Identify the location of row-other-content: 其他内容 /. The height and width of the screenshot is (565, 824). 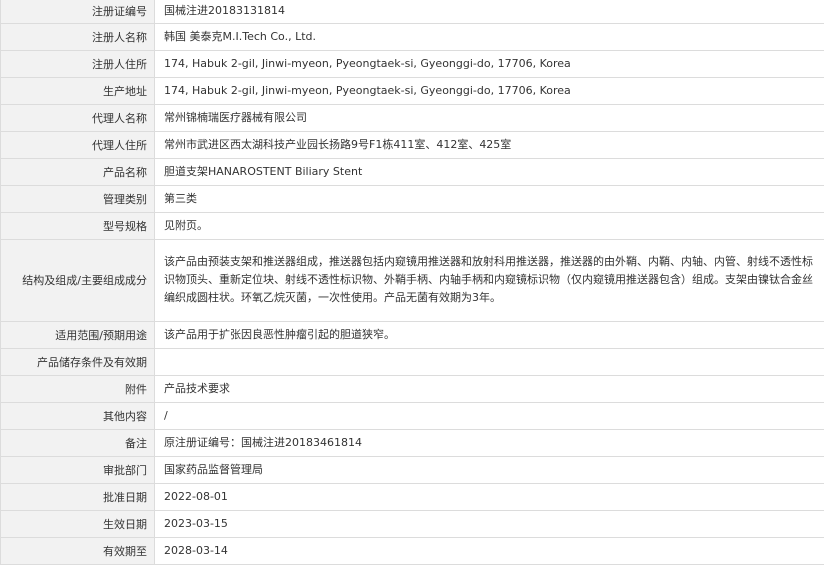
(412, 415).